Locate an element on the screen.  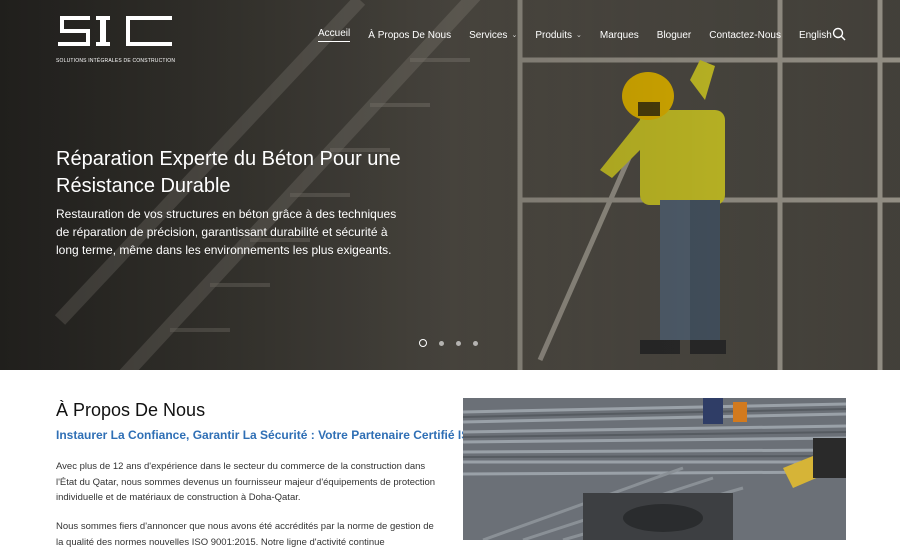
rebar-photo is located at coordinates (654, 469).